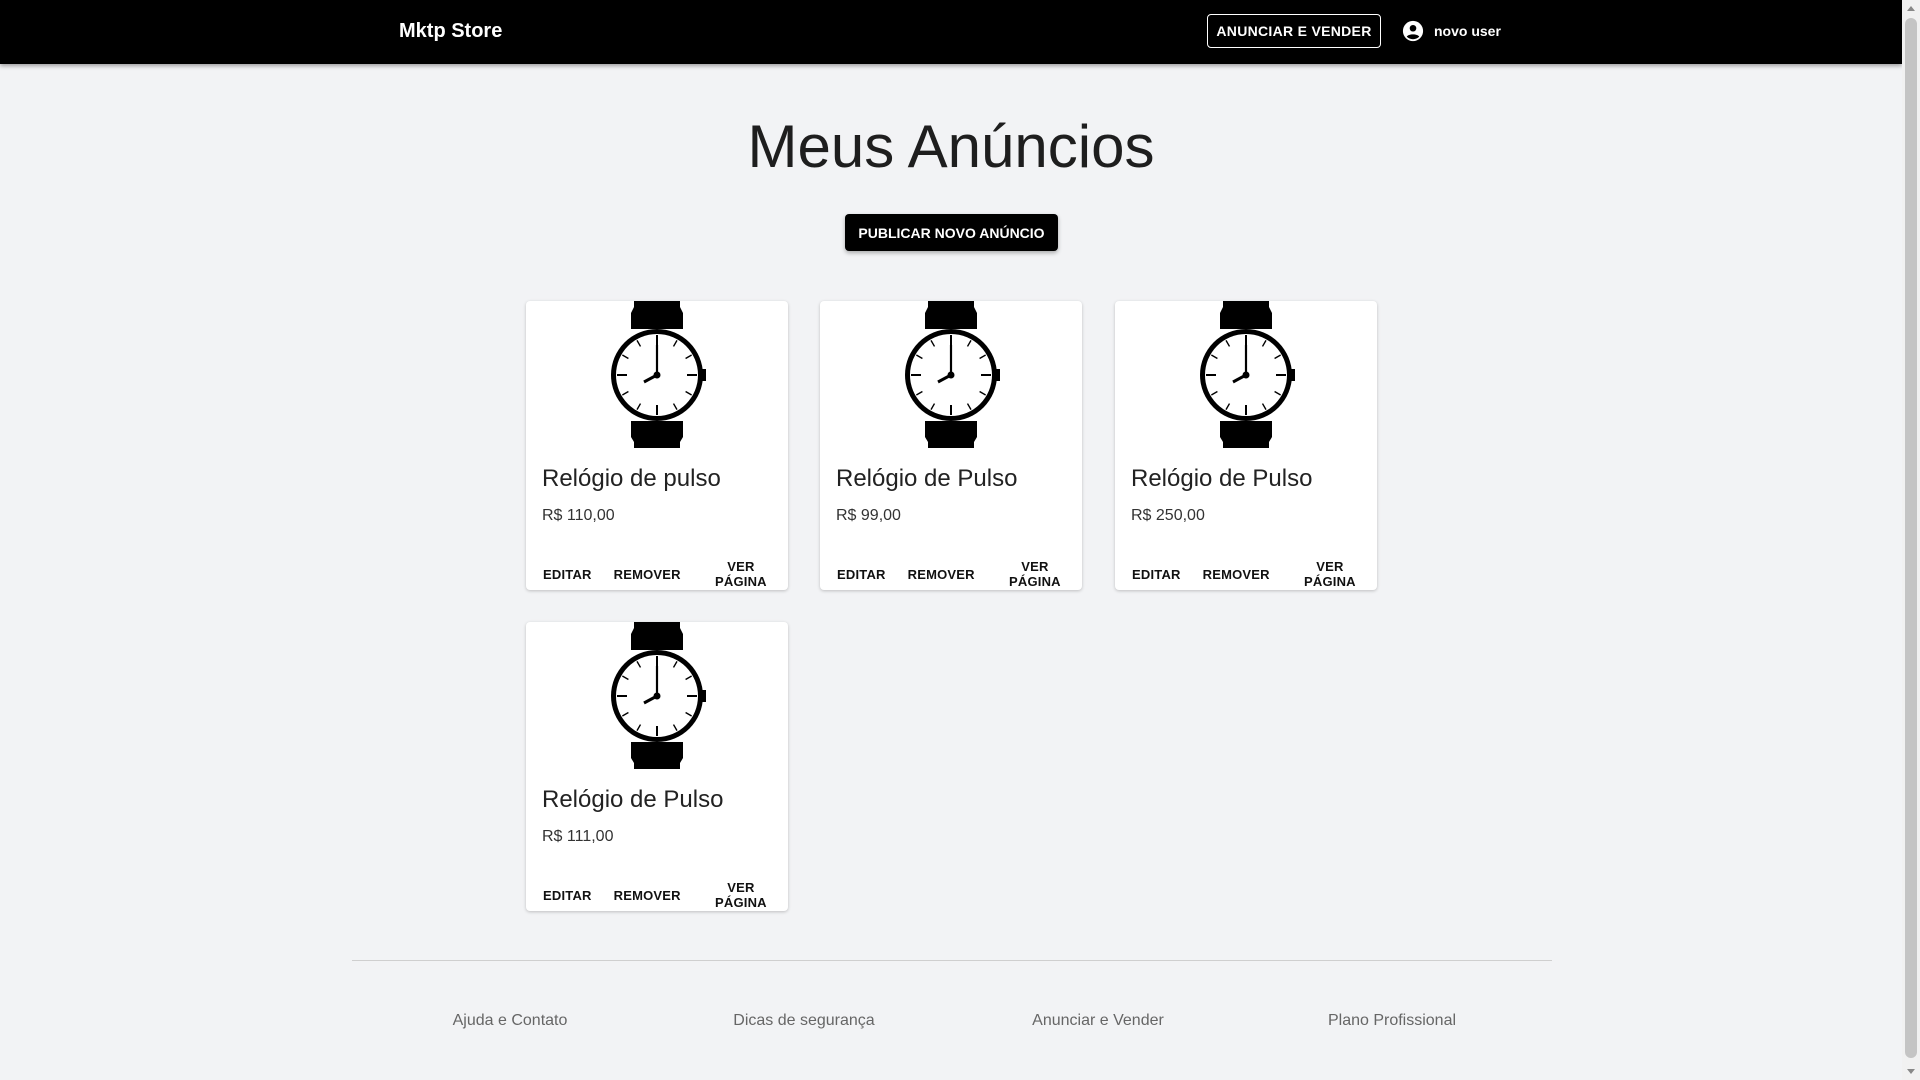  What do you see at coordinates (952, 960) in the screenshot?
I see `footer-divider` at bounding box center [952, 960].